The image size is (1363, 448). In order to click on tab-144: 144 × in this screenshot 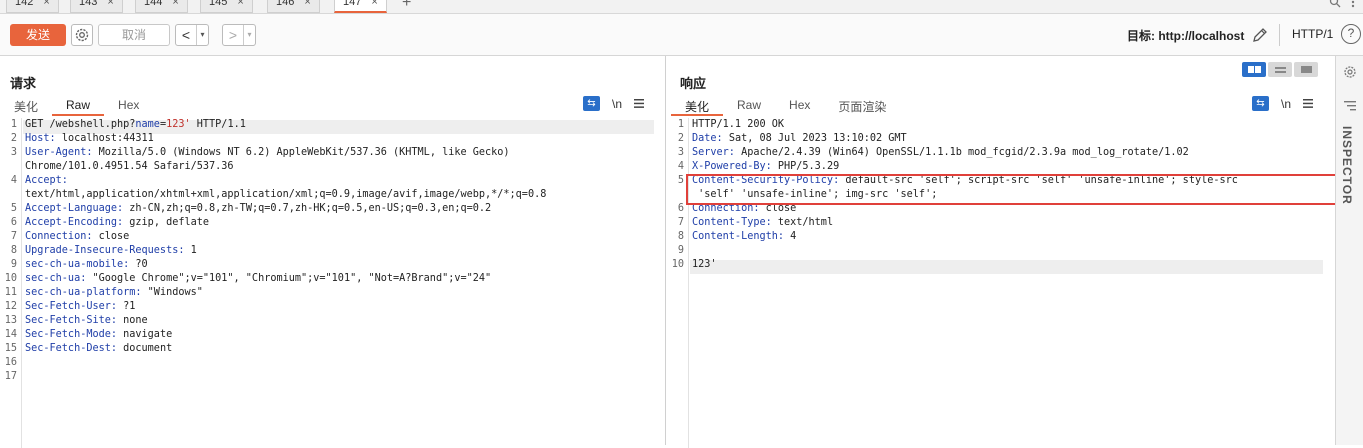, I will do `click(161, 6)`.